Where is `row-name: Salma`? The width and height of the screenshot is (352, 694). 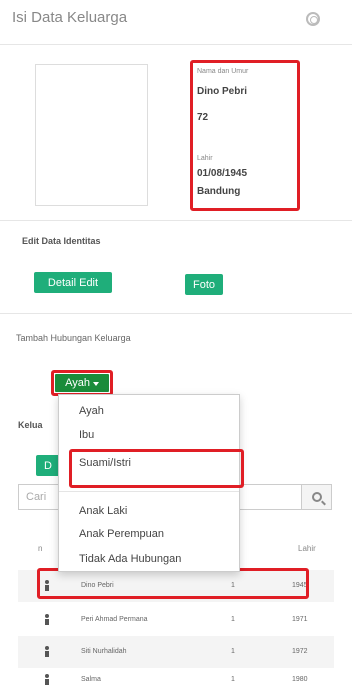
row-name: Salma is located at coordinates (91, 679).